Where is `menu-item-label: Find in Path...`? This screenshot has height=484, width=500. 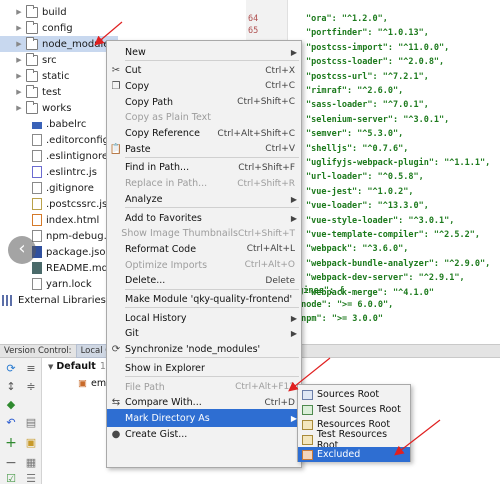
menu-item-label: Find in Path... is located at coordinates (157, 168).